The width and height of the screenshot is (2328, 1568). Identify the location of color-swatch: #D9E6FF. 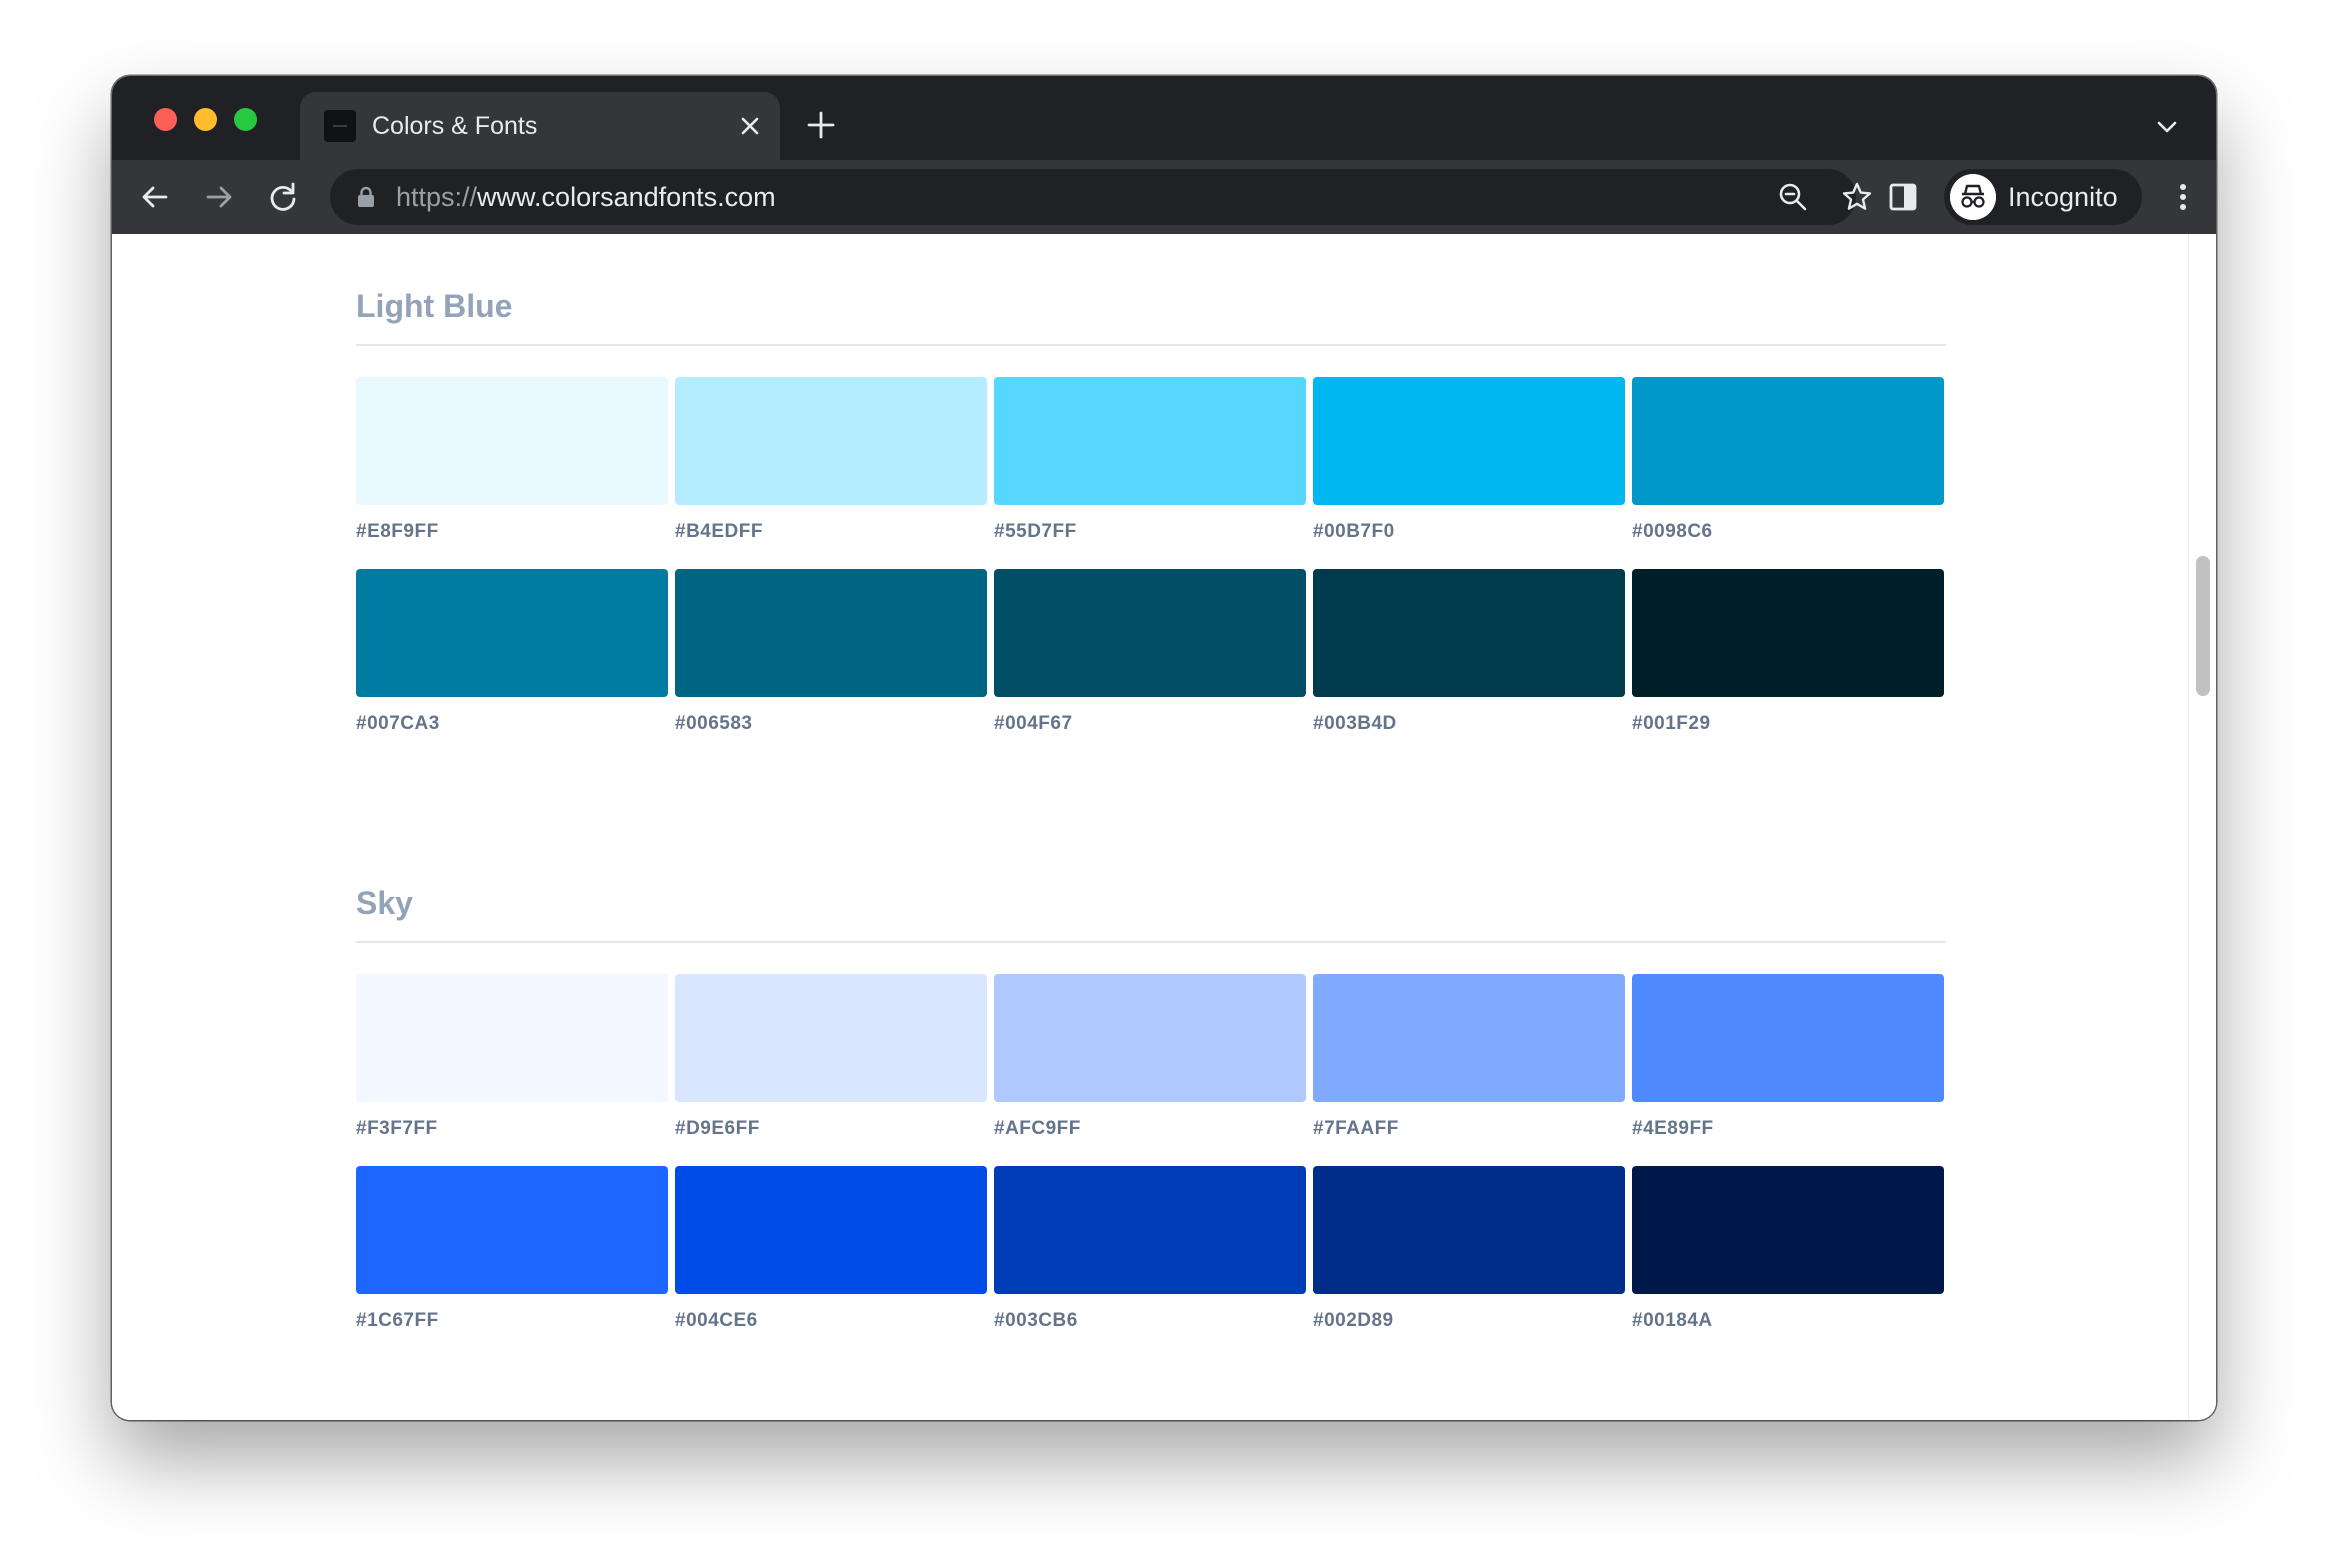
(831, 1057).